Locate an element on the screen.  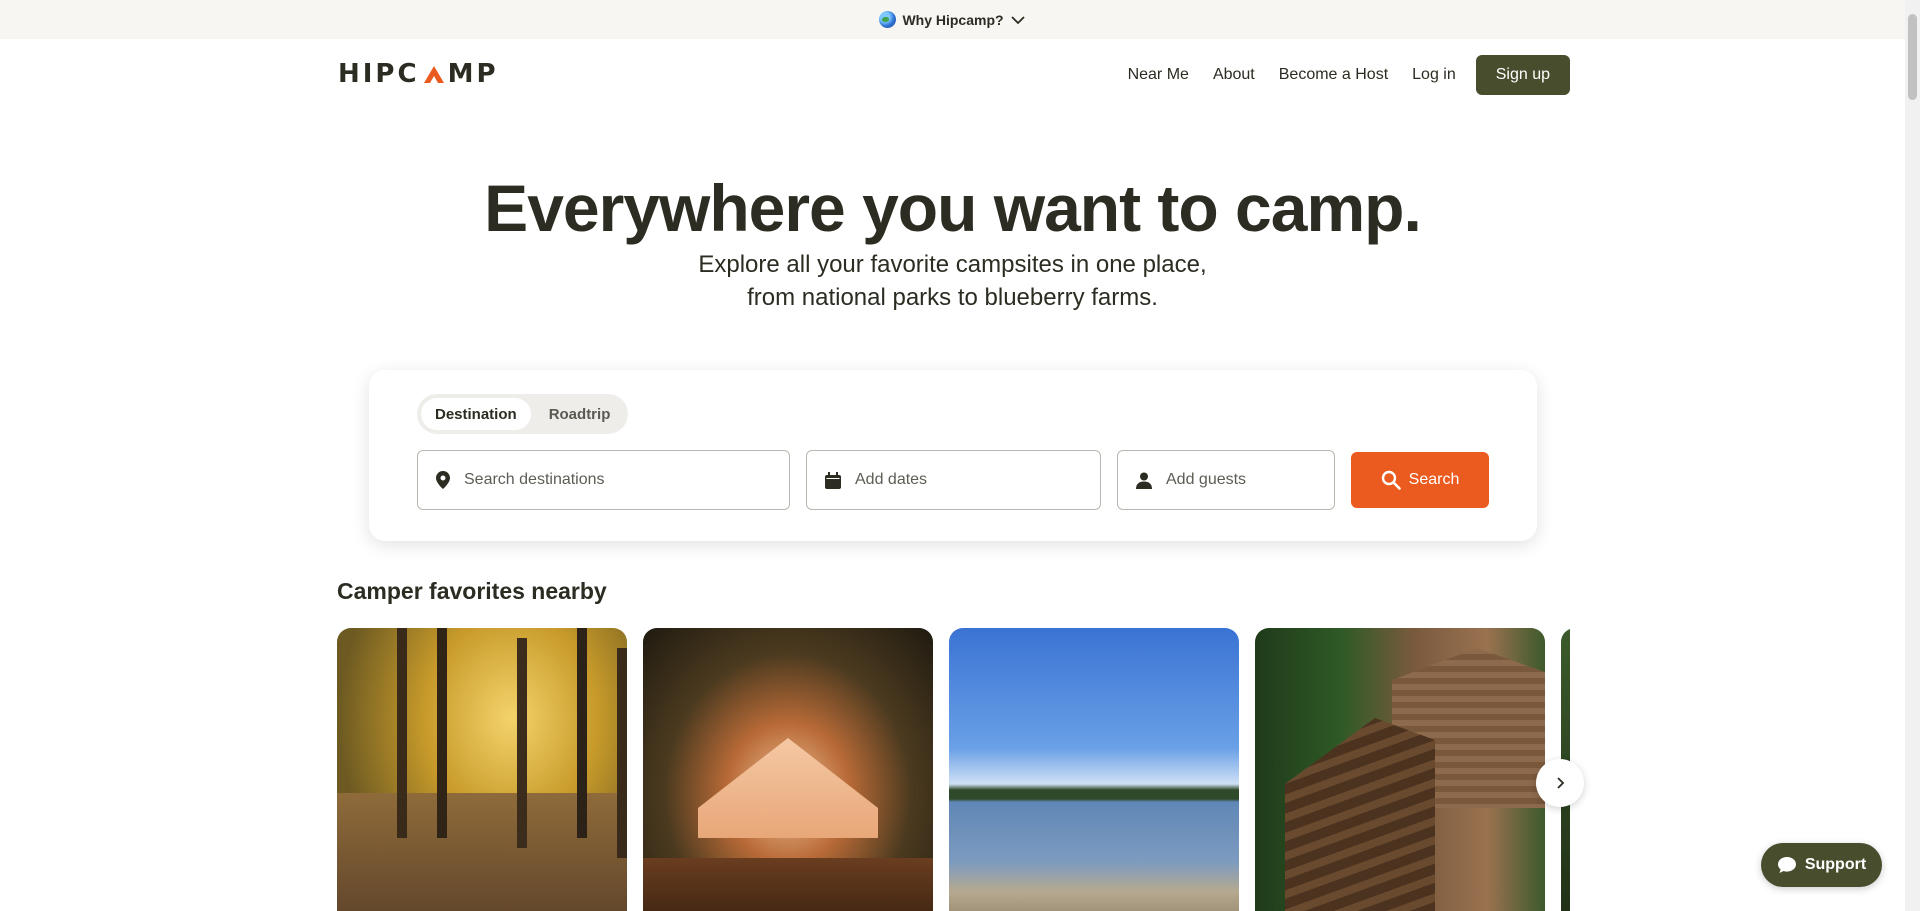
guests-placeholder: Add guests is located at coordinates (1206, 479).